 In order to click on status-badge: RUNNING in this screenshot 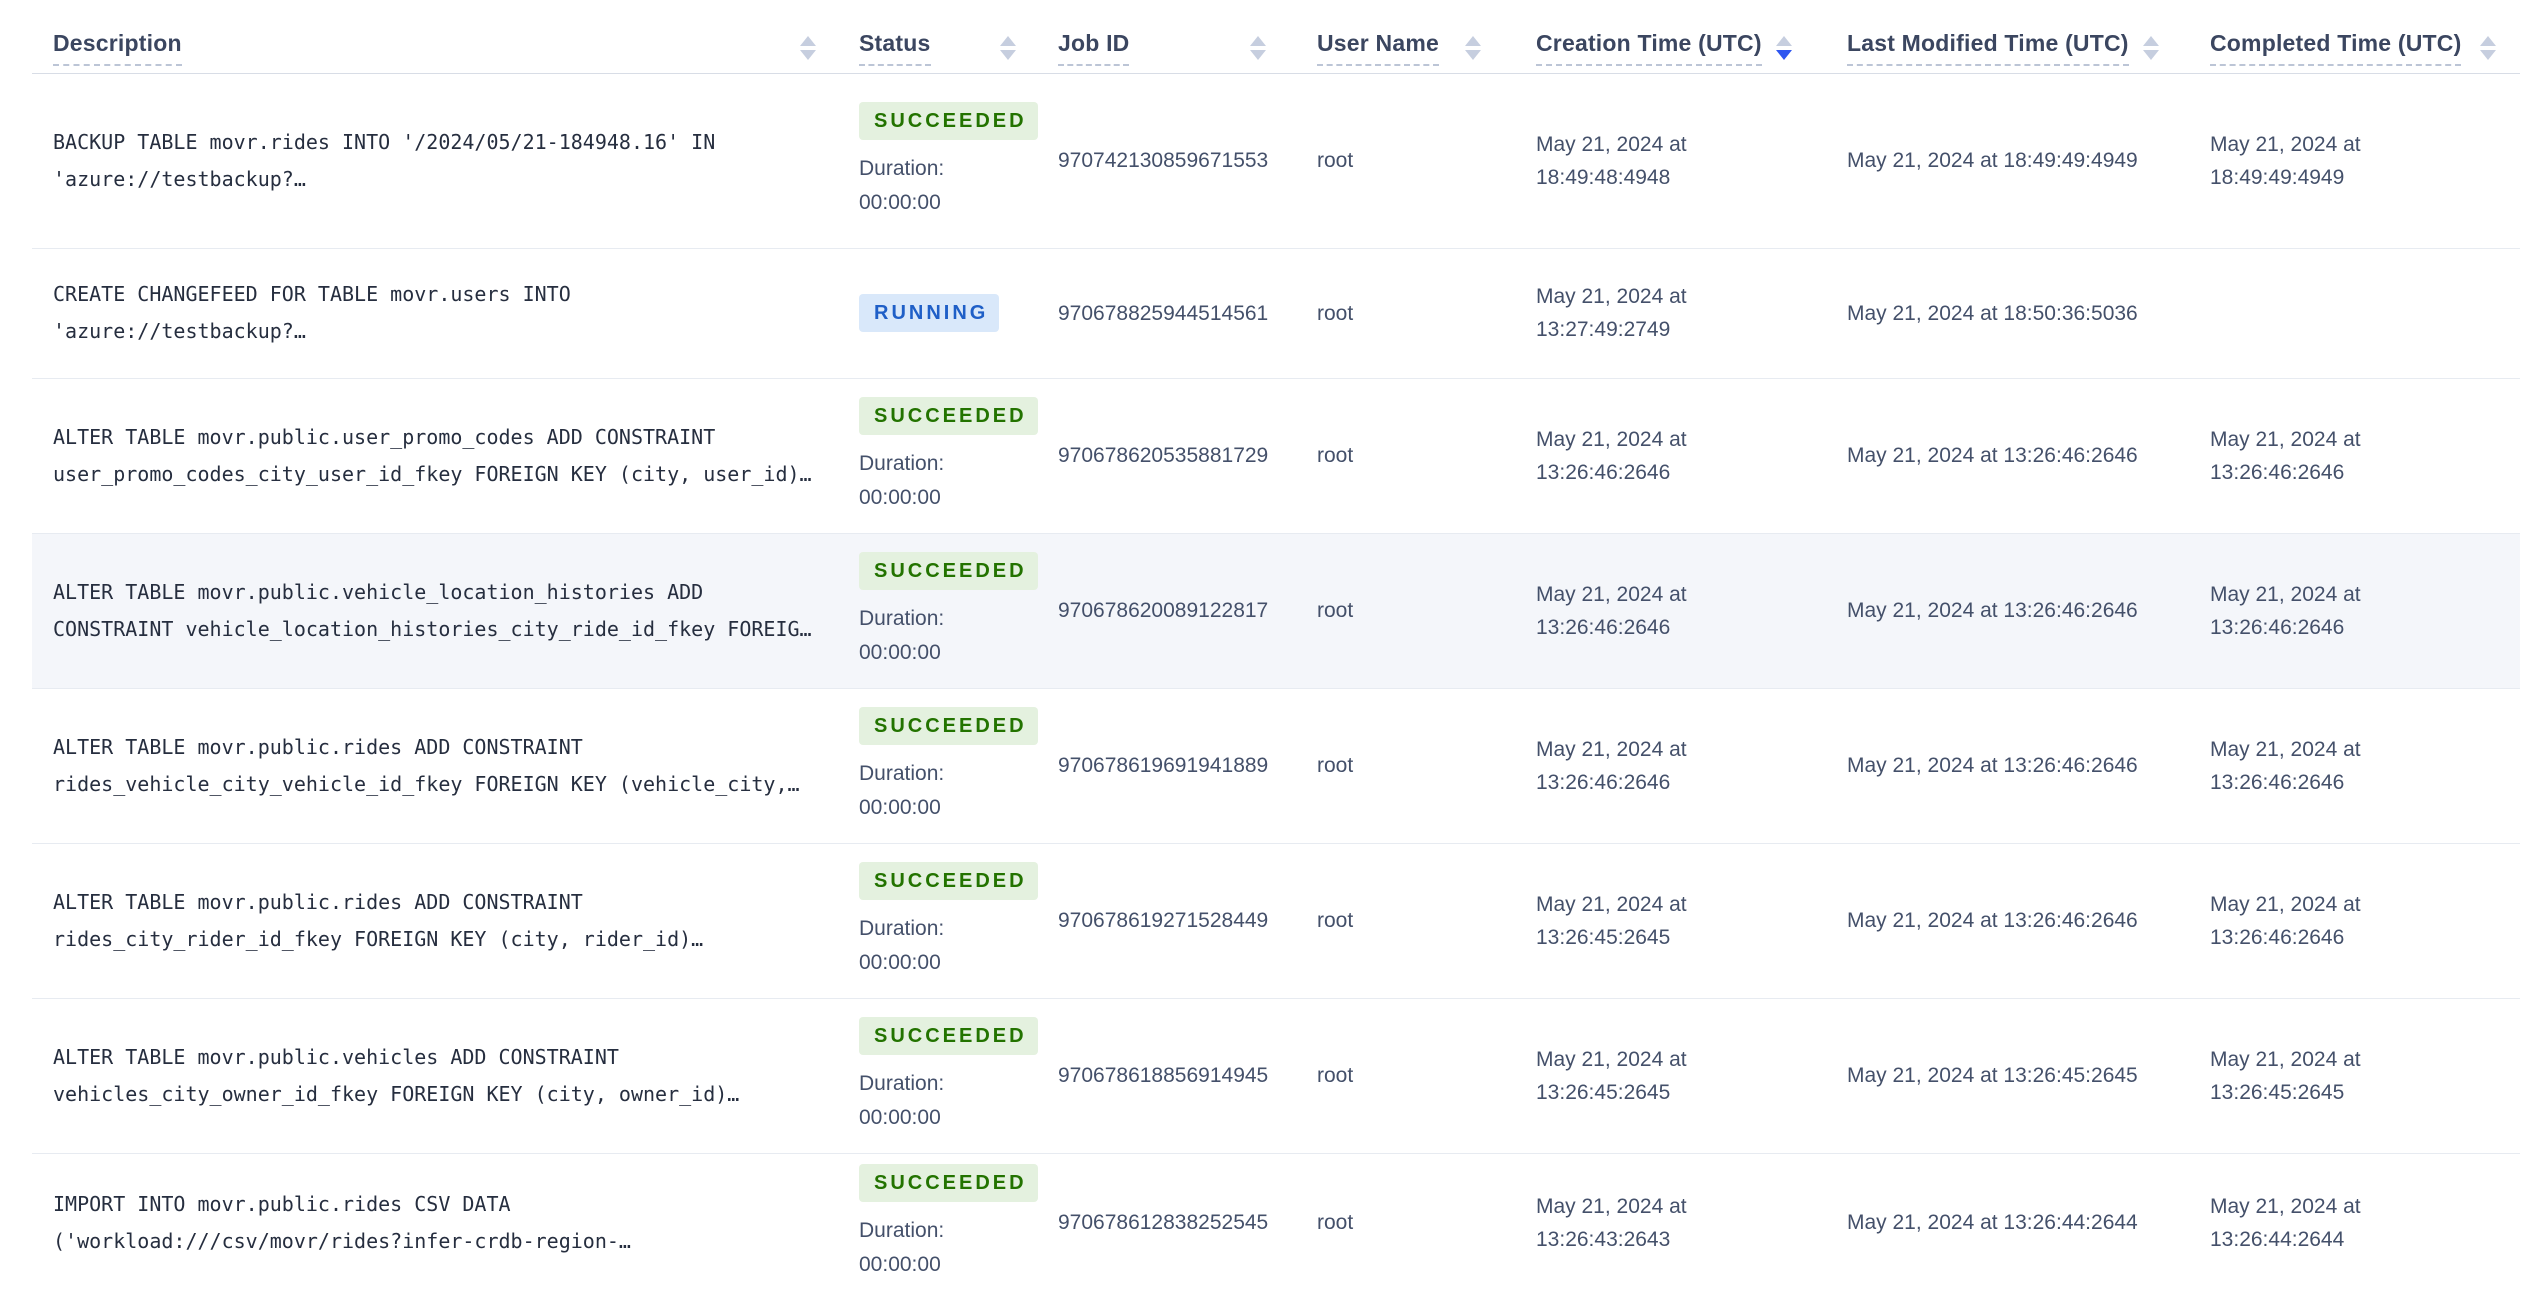, I will do `click(929, 313)`.